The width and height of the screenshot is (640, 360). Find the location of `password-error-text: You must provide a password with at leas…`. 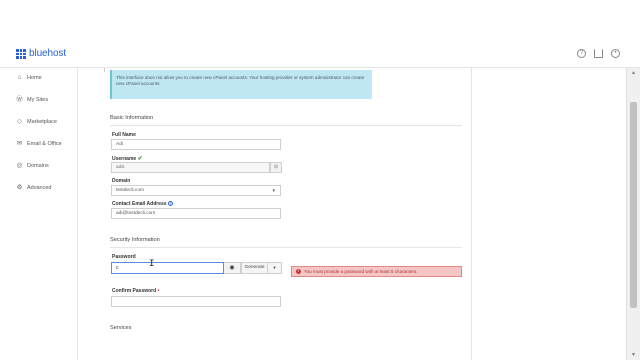

password-error-text: You must provide a password with at leas… is located at coordinates (361, 271).